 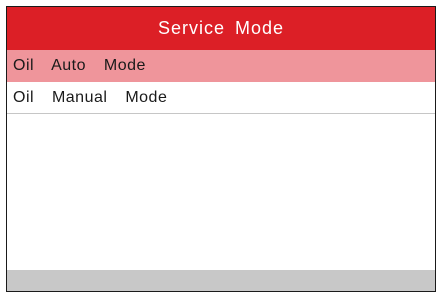 I want to click on menu-item-oil-manual-mode: Oil Manual Mode, so click(x=221, y=98).